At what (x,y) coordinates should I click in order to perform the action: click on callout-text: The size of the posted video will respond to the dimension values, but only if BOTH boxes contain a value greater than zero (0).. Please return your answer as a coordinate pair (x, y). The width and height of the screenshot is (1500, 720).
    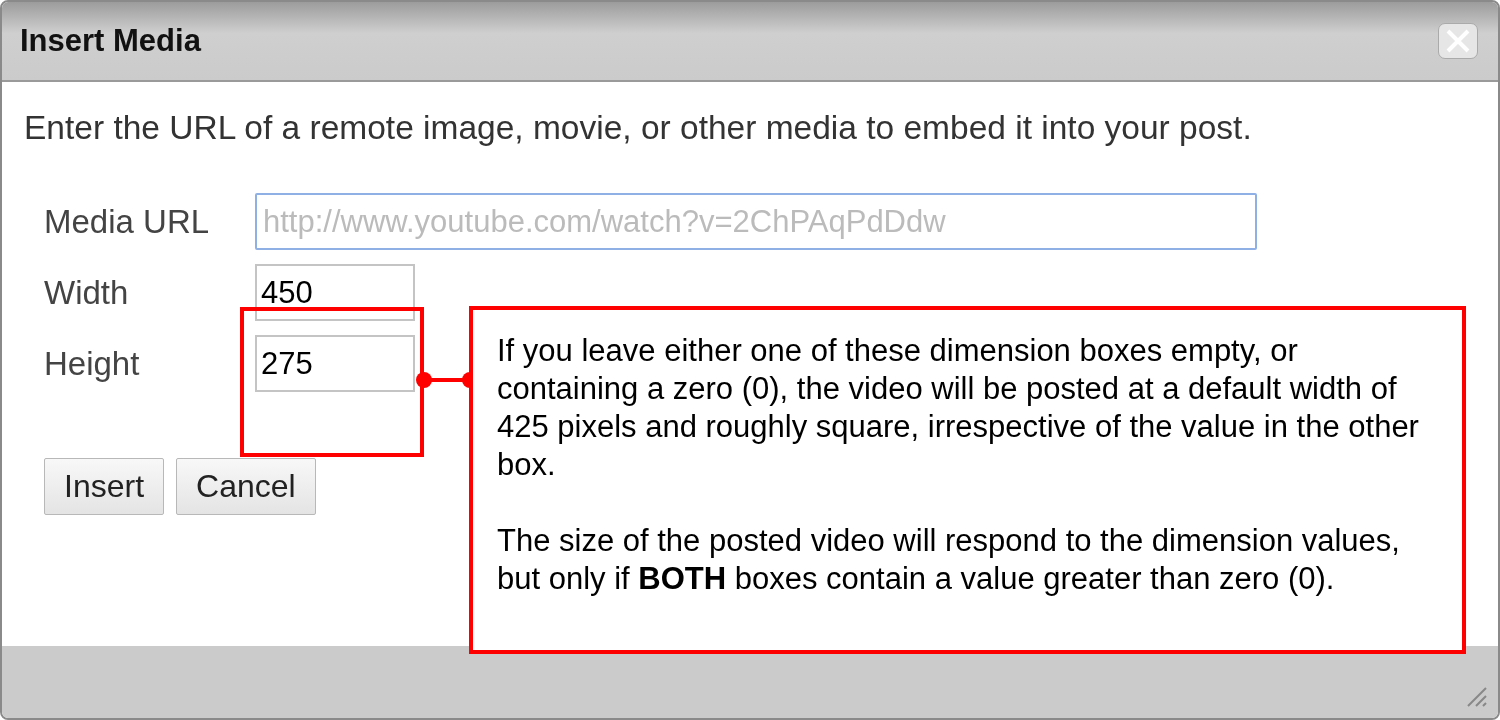
    Looking at the image, I should click on (949, 560).